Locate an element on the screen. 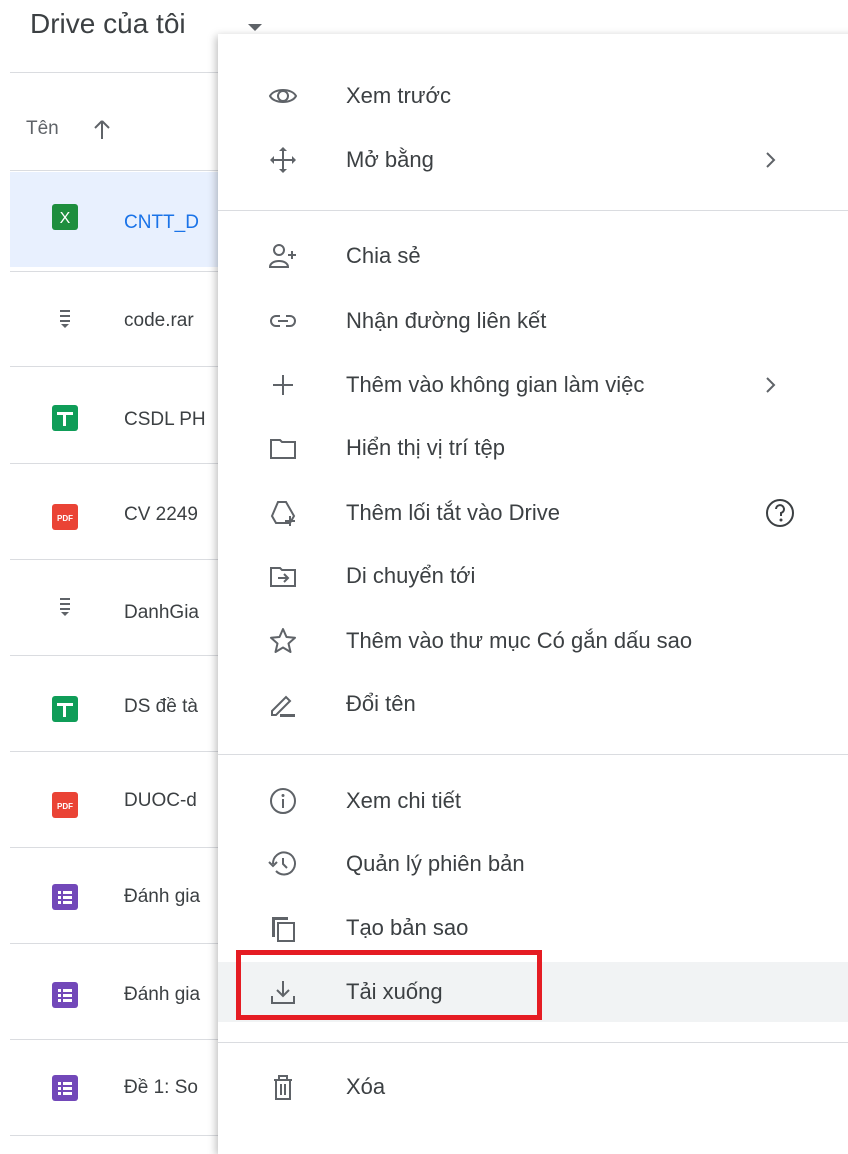  pencil-icon is located at coordinates (283, 704).